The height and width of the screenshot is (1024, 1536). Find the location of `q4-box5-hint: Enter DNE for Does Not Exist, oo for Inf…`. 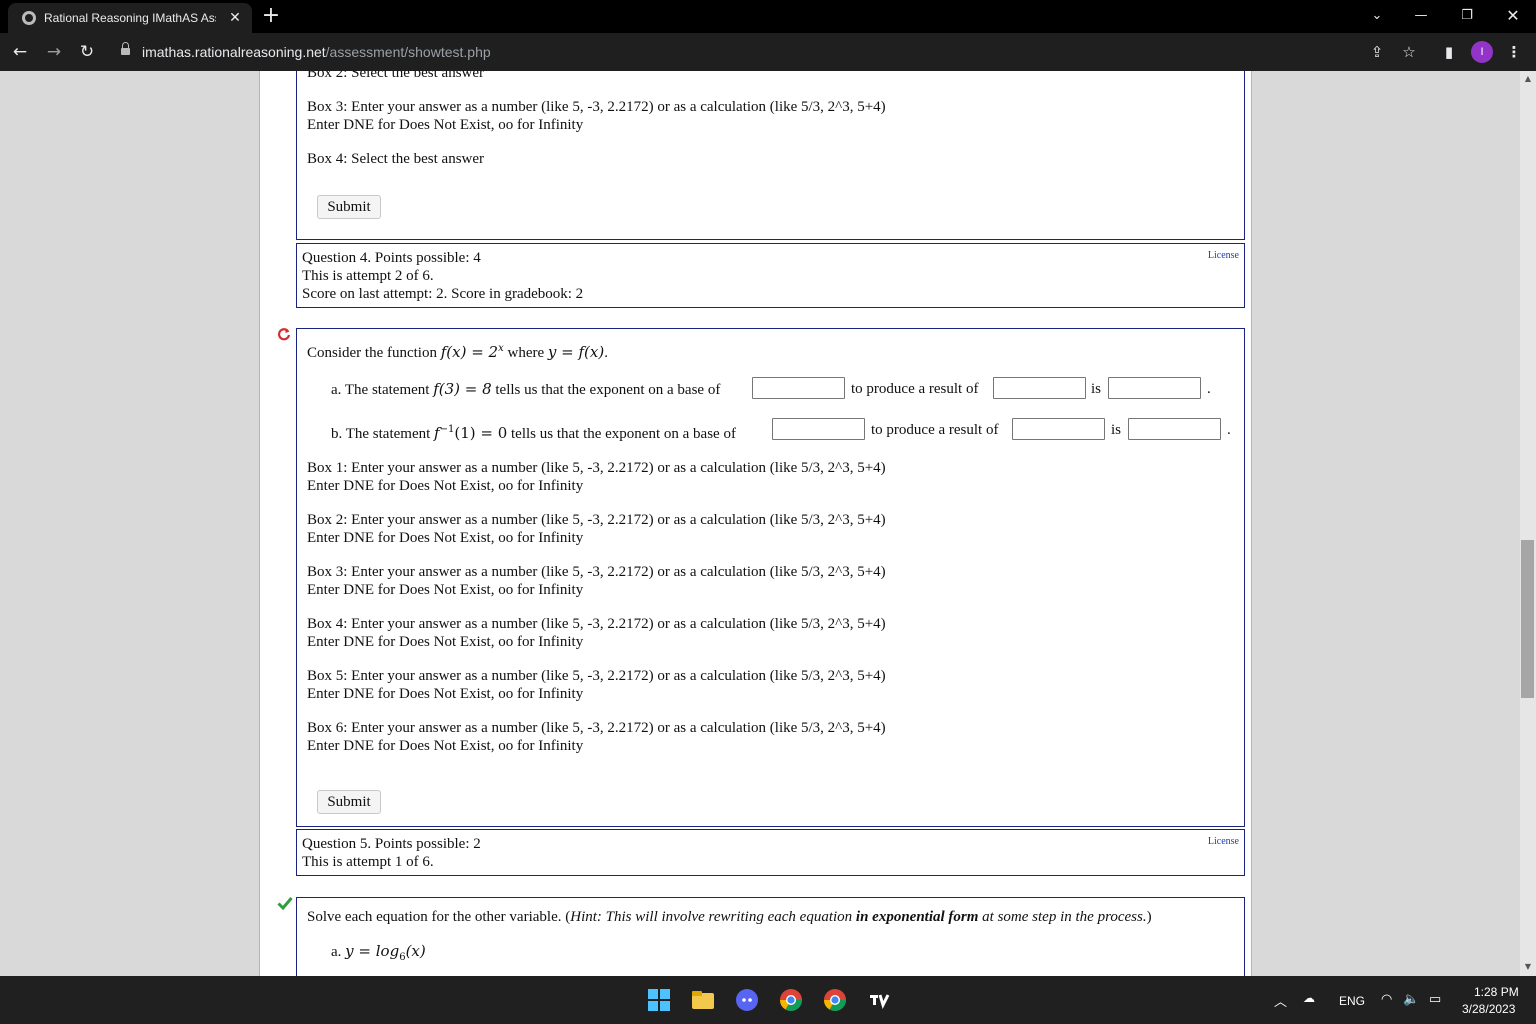

q4-box5-hint: Enter DNE for Does Not Exist, oo for Inf… is located at coordinates (445, 694).